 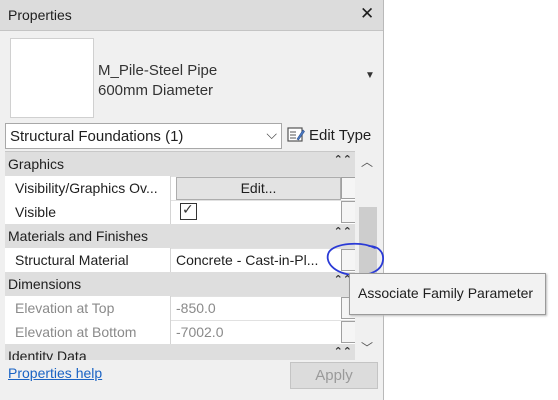 I want to click on group-label: Dimensions, so click(x=45, y=284).